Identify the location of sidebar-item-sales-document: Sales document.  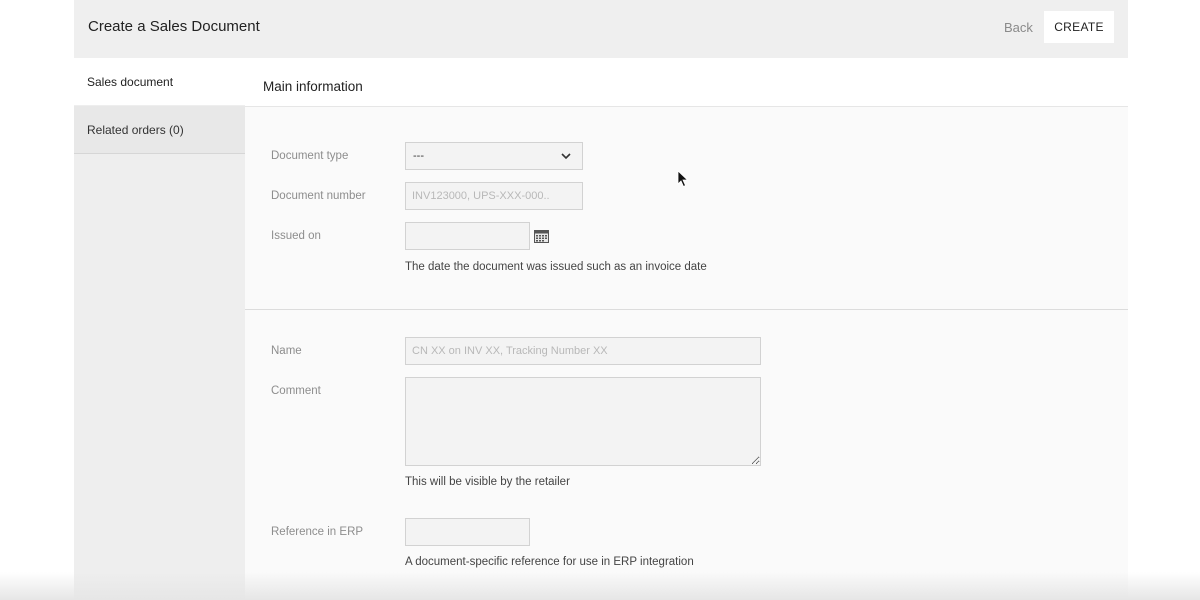
(159, 81).